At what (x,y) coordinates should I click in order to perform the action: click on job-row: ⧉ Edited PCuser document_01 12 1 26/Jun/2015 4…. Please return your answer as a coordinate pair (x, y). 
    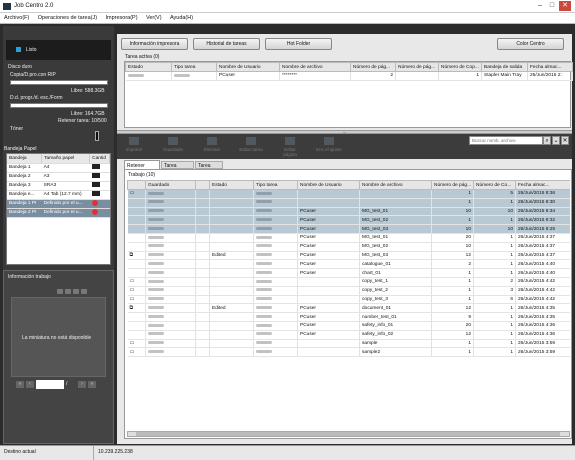
    Looking at the image, I should click on (348, 308).